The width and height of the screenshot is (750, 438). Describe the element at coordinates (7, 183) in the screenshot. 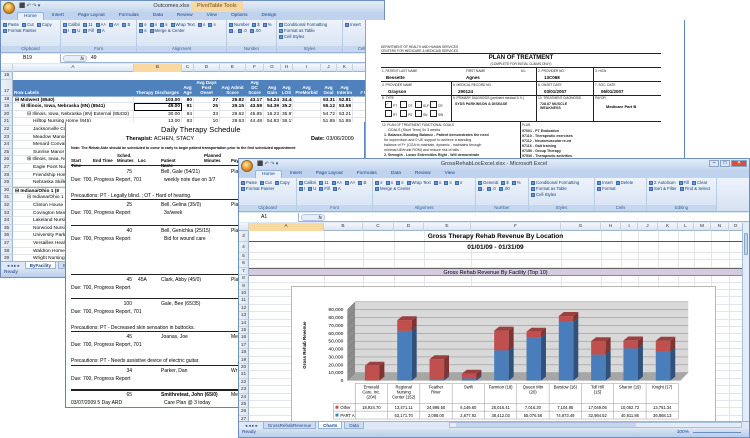

I see `row-header: 29` at that location.